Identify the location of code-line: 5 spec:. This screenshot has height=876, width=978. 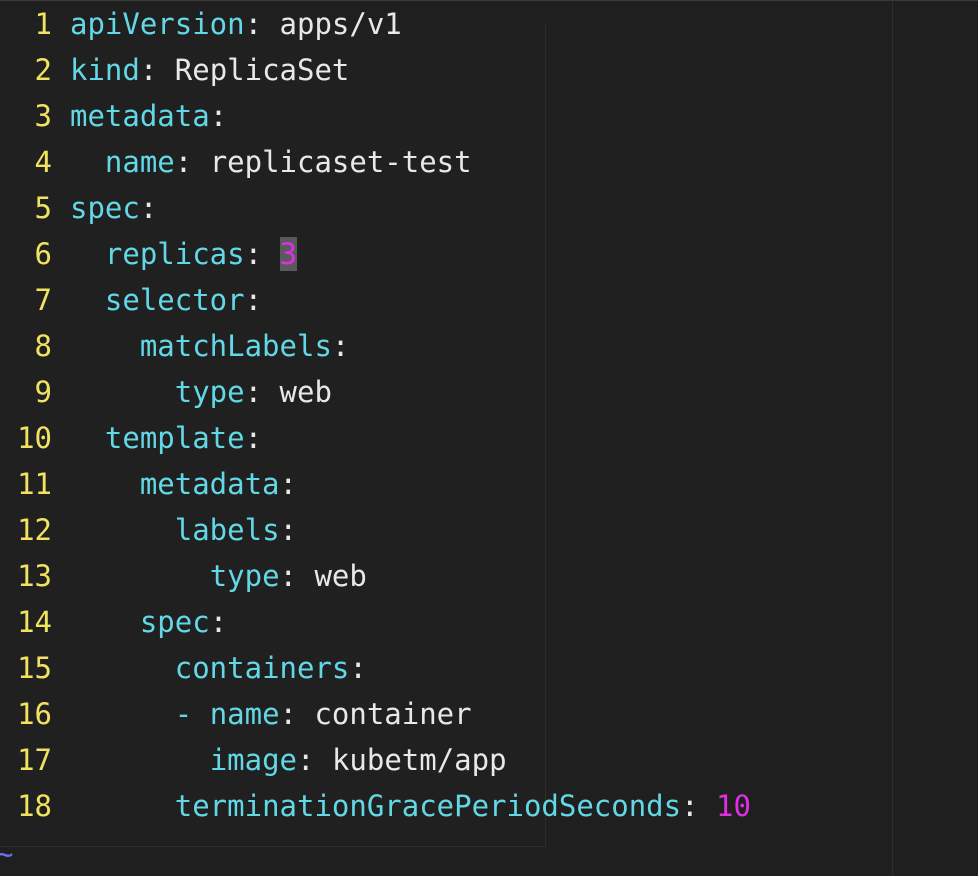
(440, 208).